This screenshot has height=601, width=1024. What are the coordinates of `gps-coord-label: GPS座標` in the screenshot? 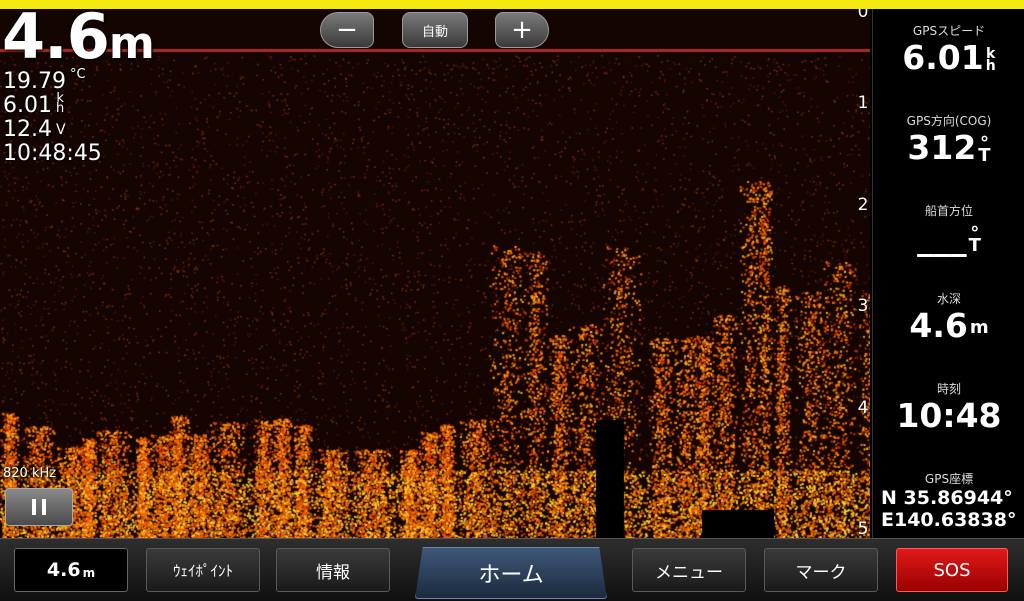 It's located at (949, 479).